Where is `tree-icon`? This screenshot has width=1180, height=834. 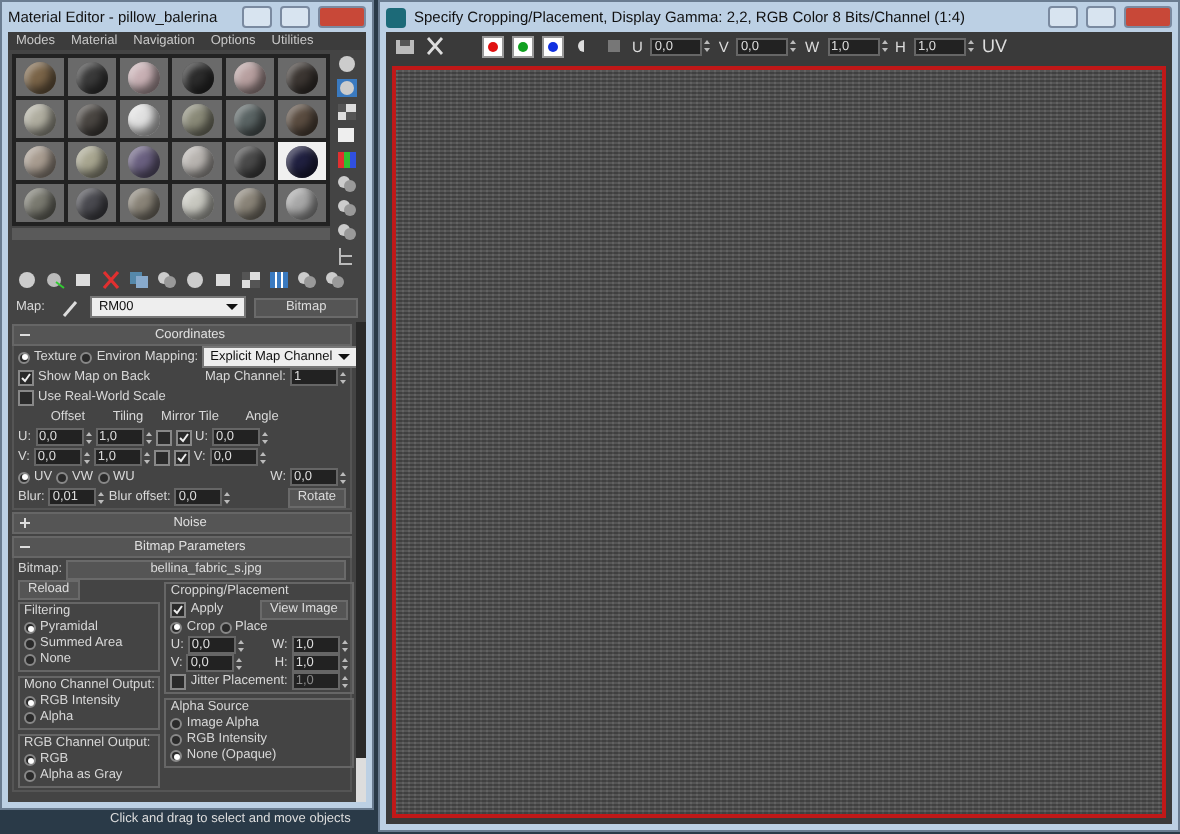
tree-icon is located at coordinates (347, 256).